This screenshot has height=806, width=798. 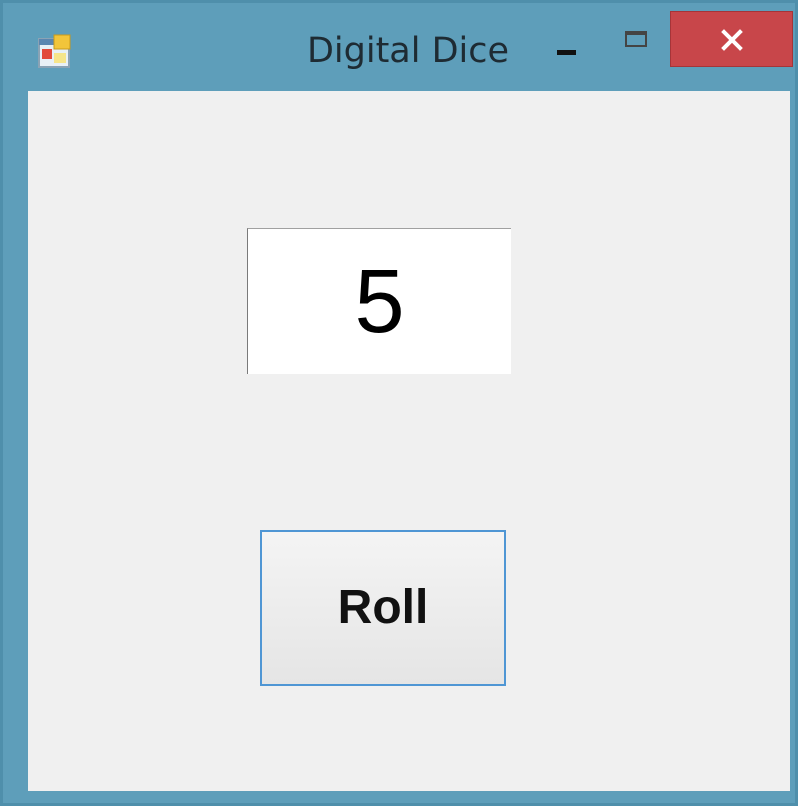 What do you see at coordinates (56, 52) in the screenshot?
I see `app-form-icon` at bounding box center [56, 52].